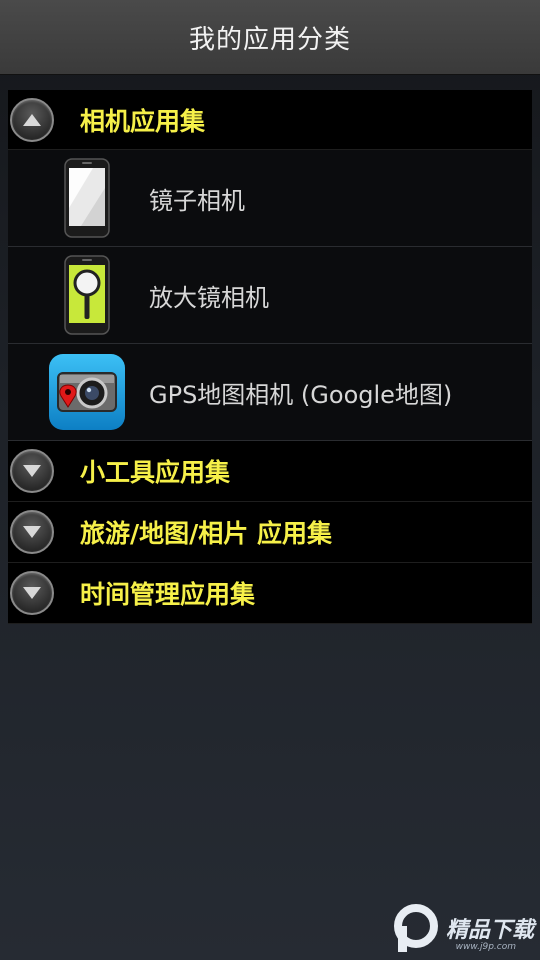 The height and width of the screenshot is (960, 540). What do you see at coordinates (270, 471) in the screenshot?
I see `group-header-tools: 小工具应用集` at bounding box center [270, 471].